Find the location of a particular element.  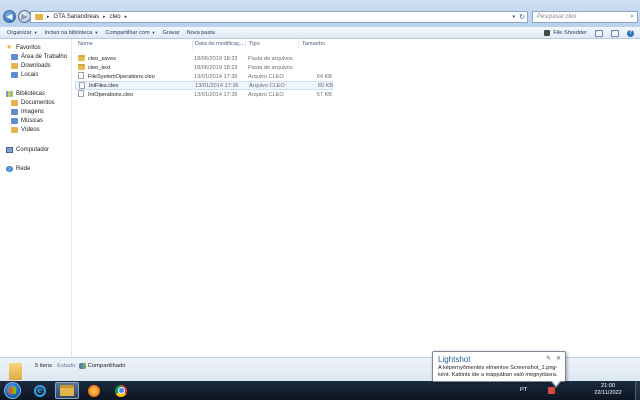

sidebar-item-recent-places: Locais is located at coordinates (24, 74).